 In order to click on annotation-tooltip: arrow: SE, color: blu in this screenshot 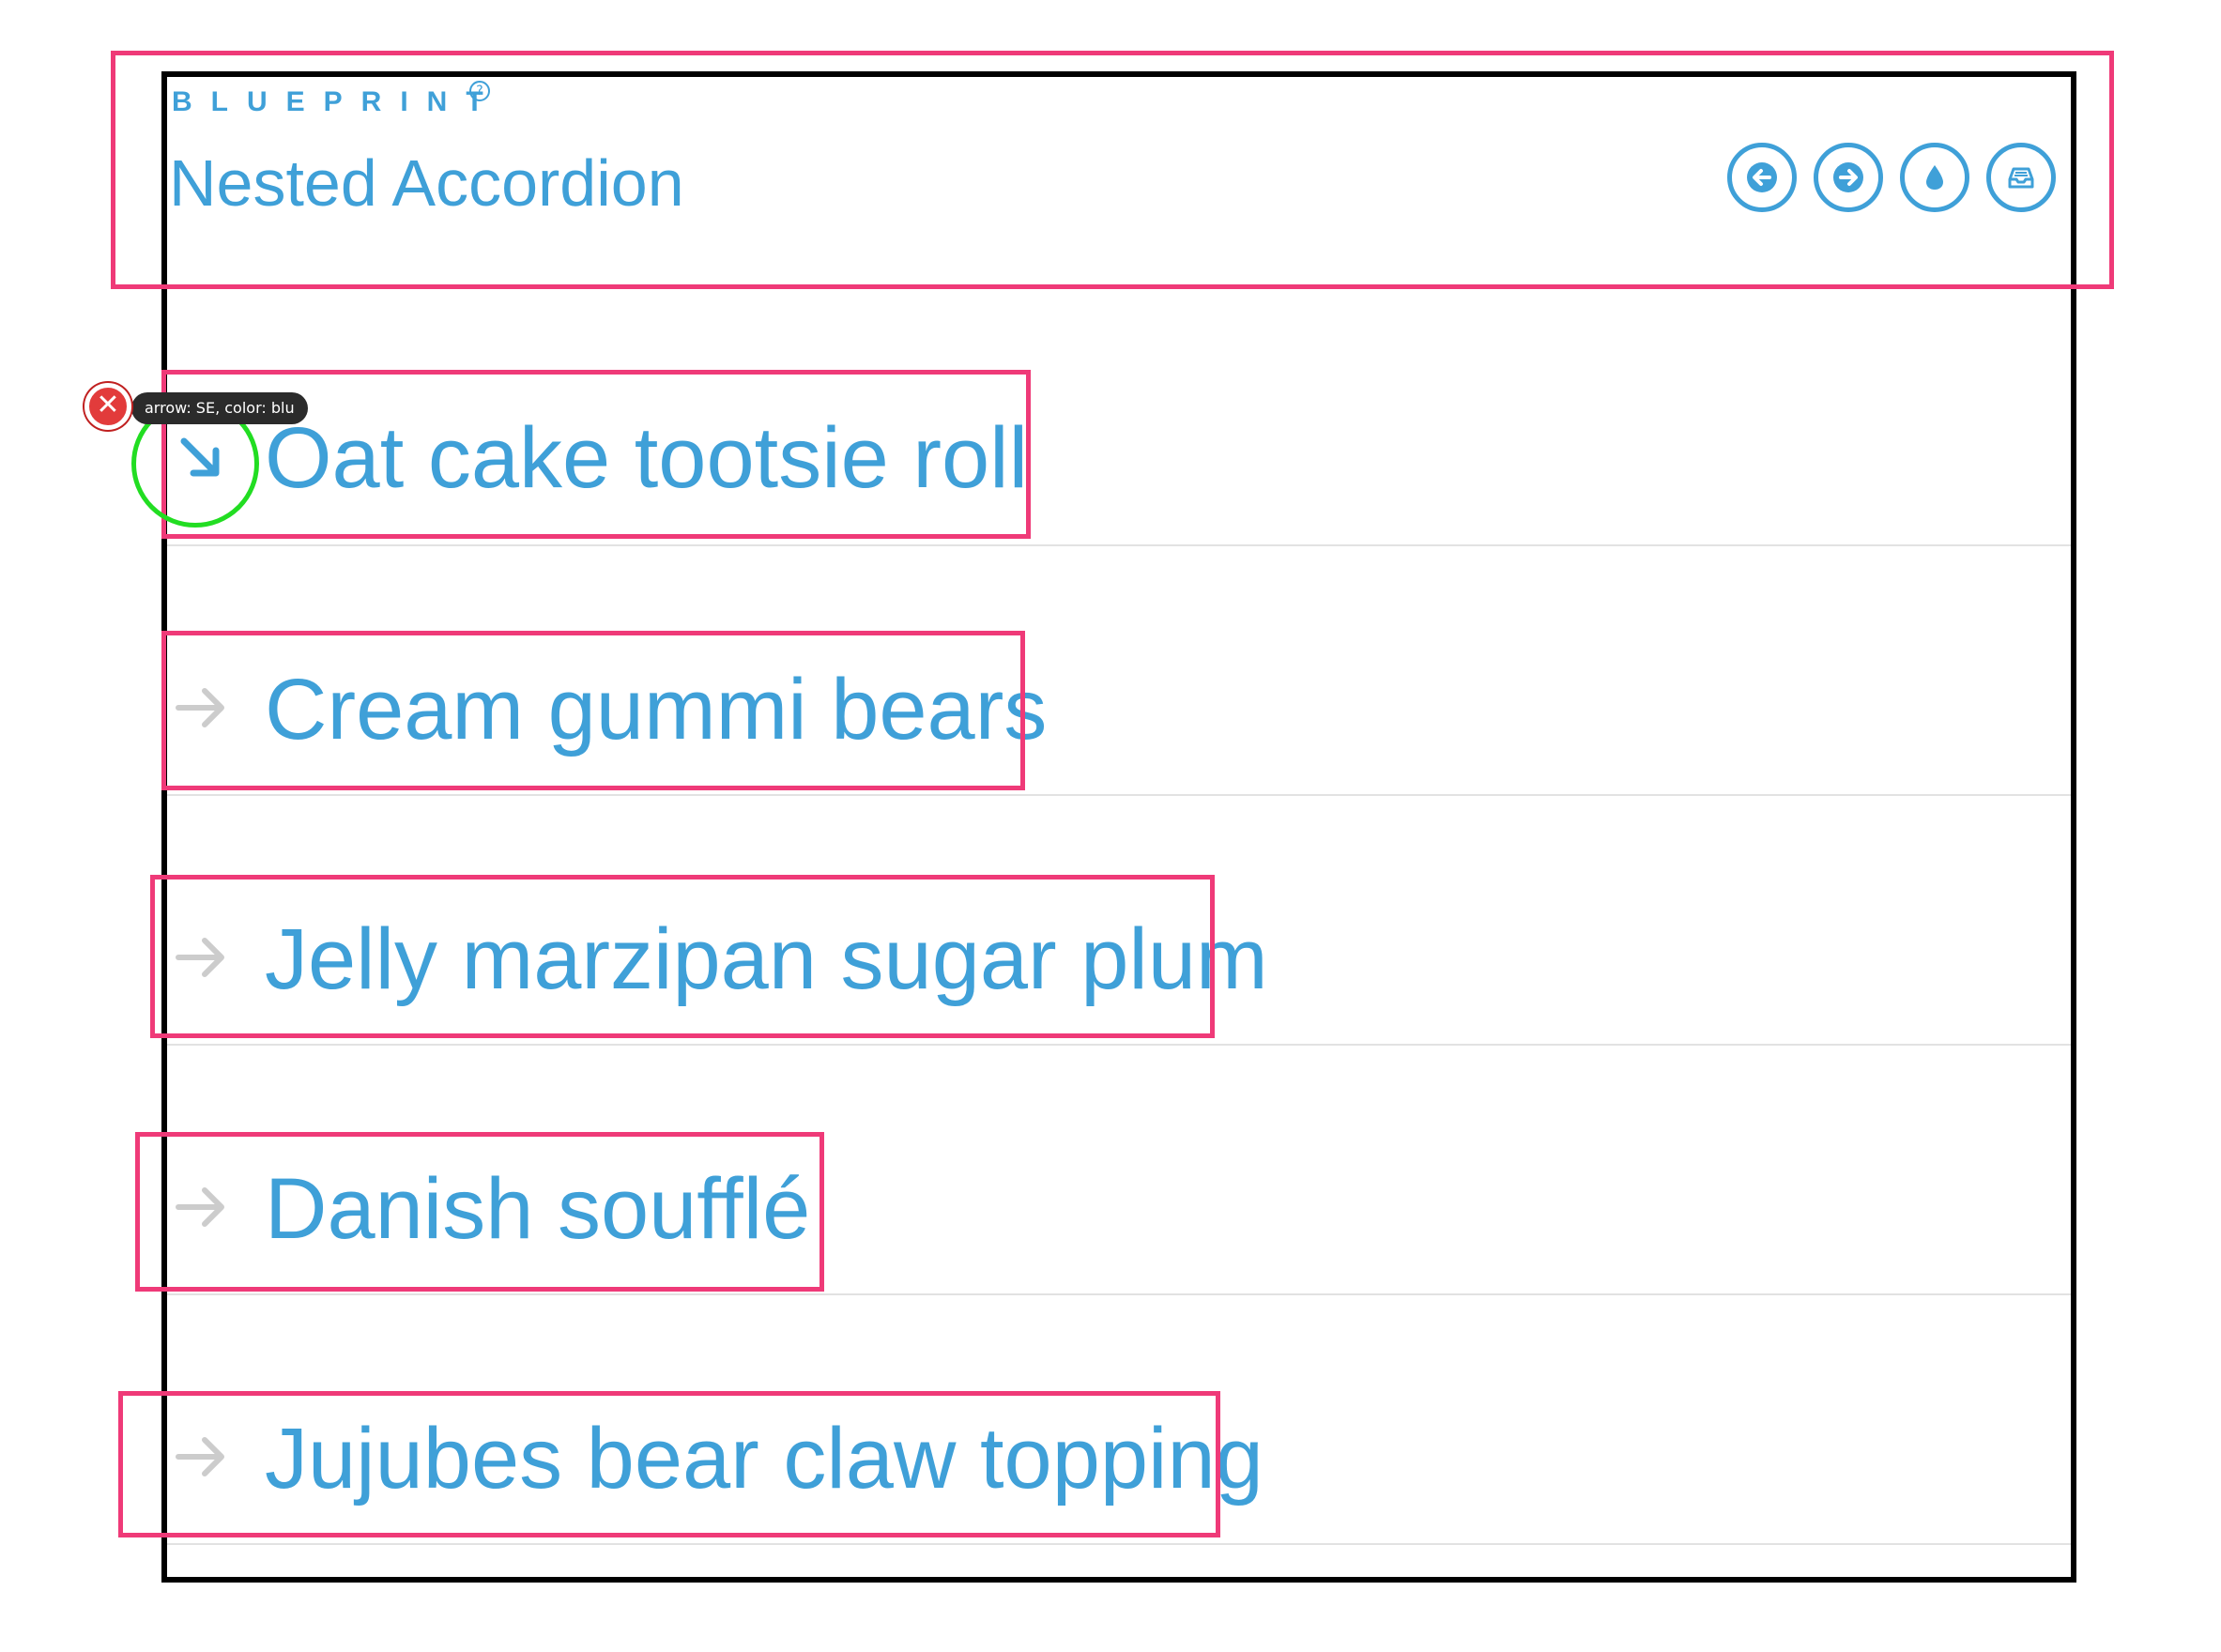, I will do `click(219, 408)`.